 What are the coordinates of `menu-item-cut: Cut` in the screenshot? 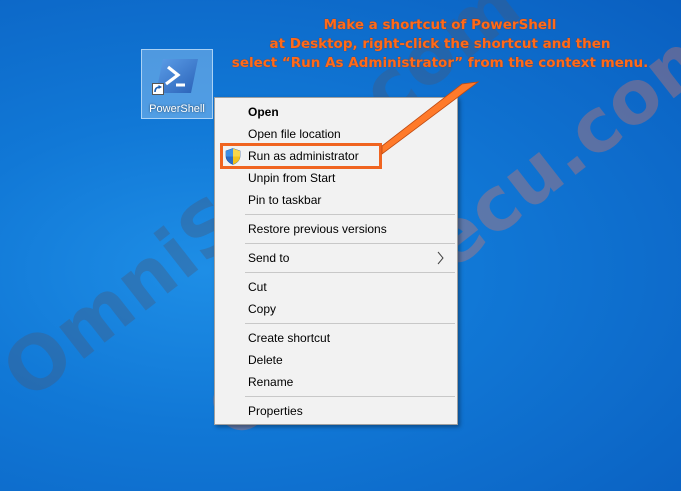 It's located at (336, 287).